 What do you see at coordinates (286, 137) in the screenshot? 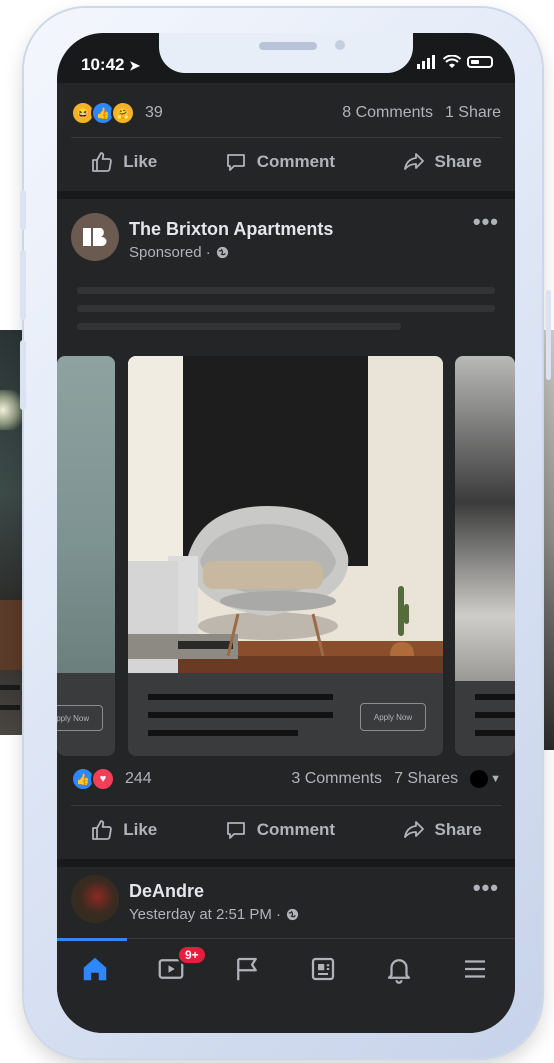
I see `post-card-previous: 😆 👍 🤗 39 8 Comments 1 Share Like Comment` at bounding box center [286, 137].